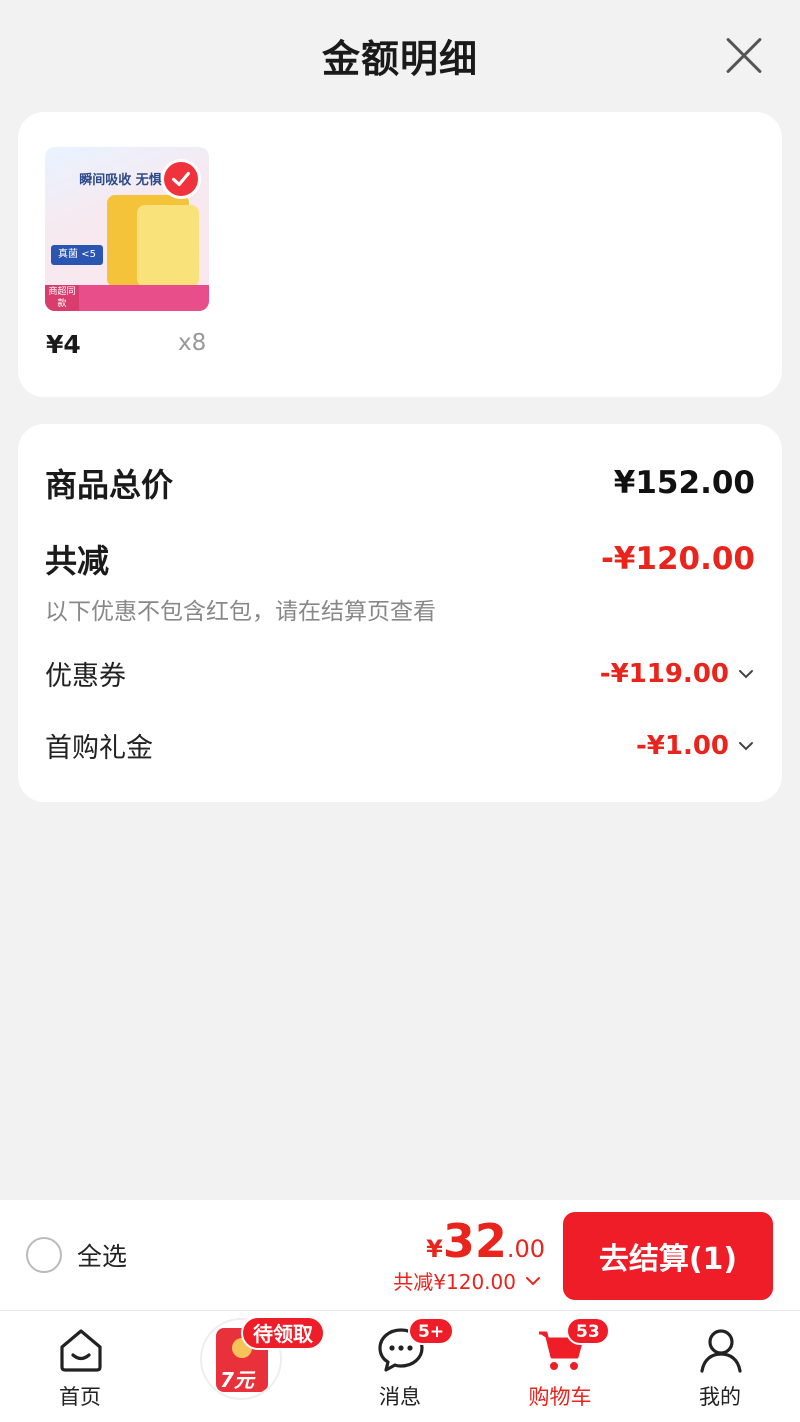 This screenshot has height=1422, width=800. What do you see at coordinates (77, 561) in the screenshot?
I see `total-discount-label: 共减` at bounding box center [77, 561].